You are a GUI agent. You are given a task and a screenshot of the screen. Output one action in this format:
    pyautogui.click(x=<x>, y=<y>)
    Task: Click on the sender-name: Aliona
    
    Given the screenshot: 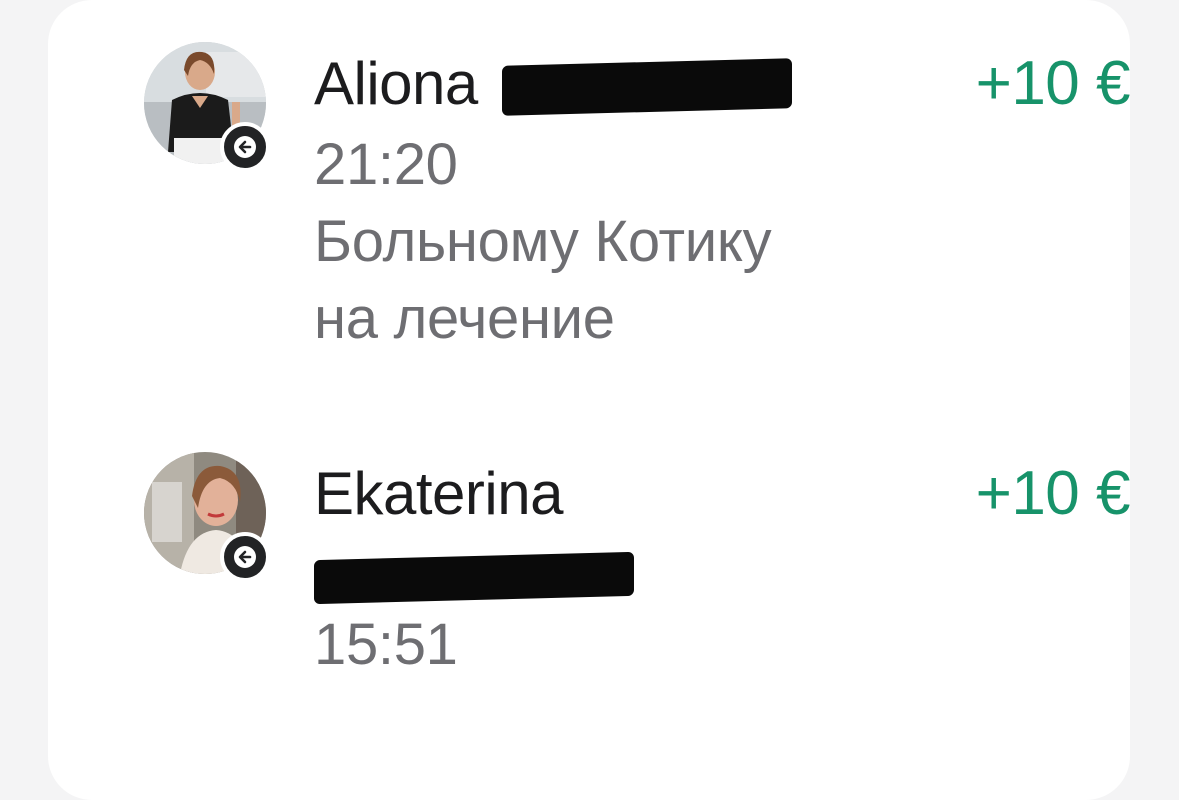 What is the action you would take?
    pyautogui.click(x=614, y=84)
    